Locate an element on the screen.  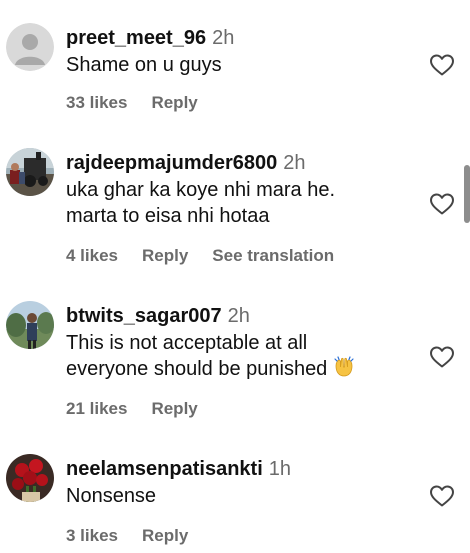
comment-text: Nonsense is located at coordinates (235, 496).